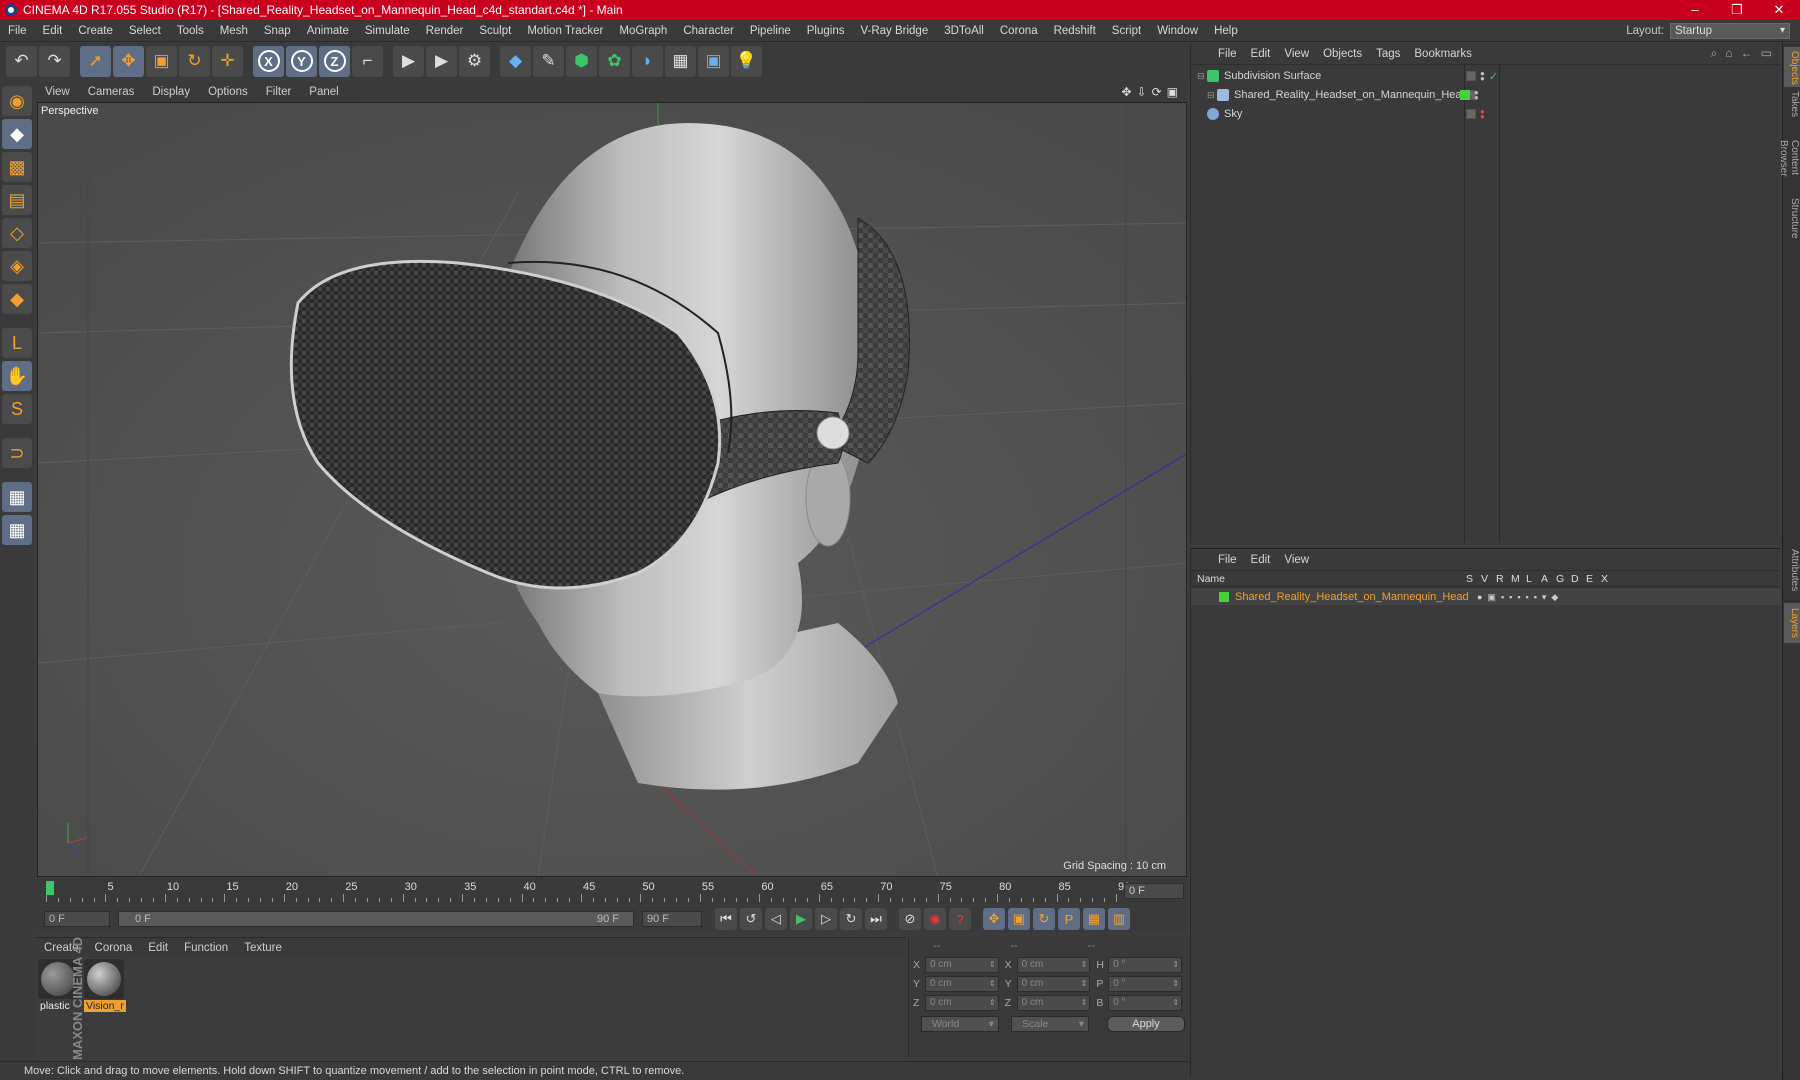 This screenshot has width=1800, height=1080. Describe the element at coordinates (1792, 67) in the screenshot. I see `right-tab-objects: Objects` at that location.